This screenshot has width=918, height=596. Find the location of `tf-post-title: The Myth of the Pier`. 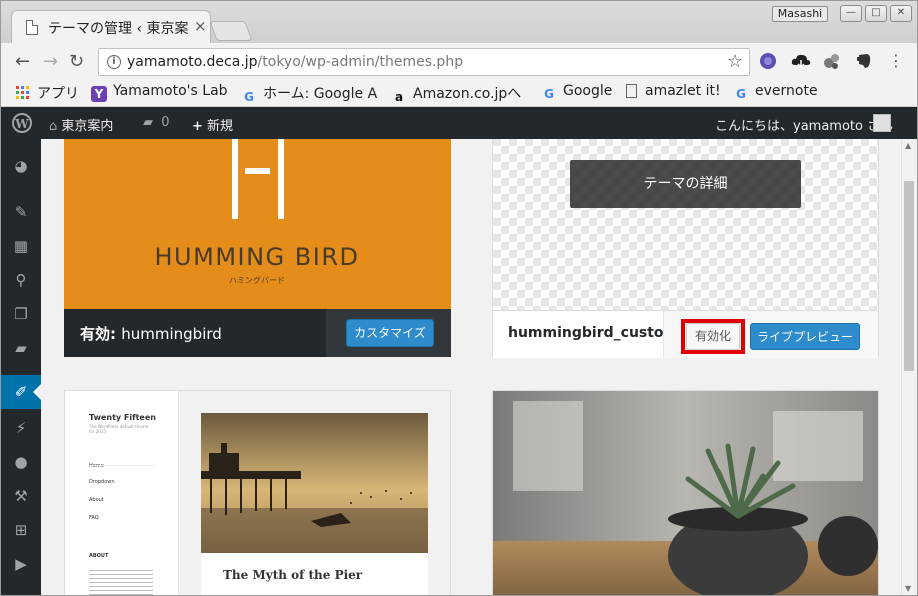

tf-post-title: The Myth of the Pier is located at coordinates (293, 575).